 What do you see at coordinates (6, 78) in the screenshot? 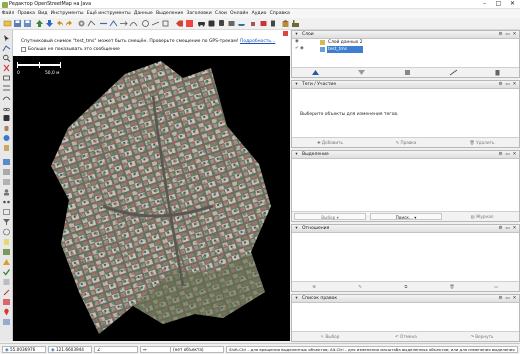
I see `extrude-icon` at bounding box center [6, 78].